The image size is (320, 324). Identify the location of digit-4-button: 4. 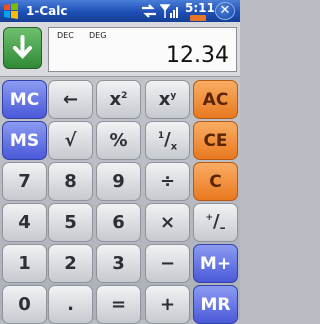
(24, 222).